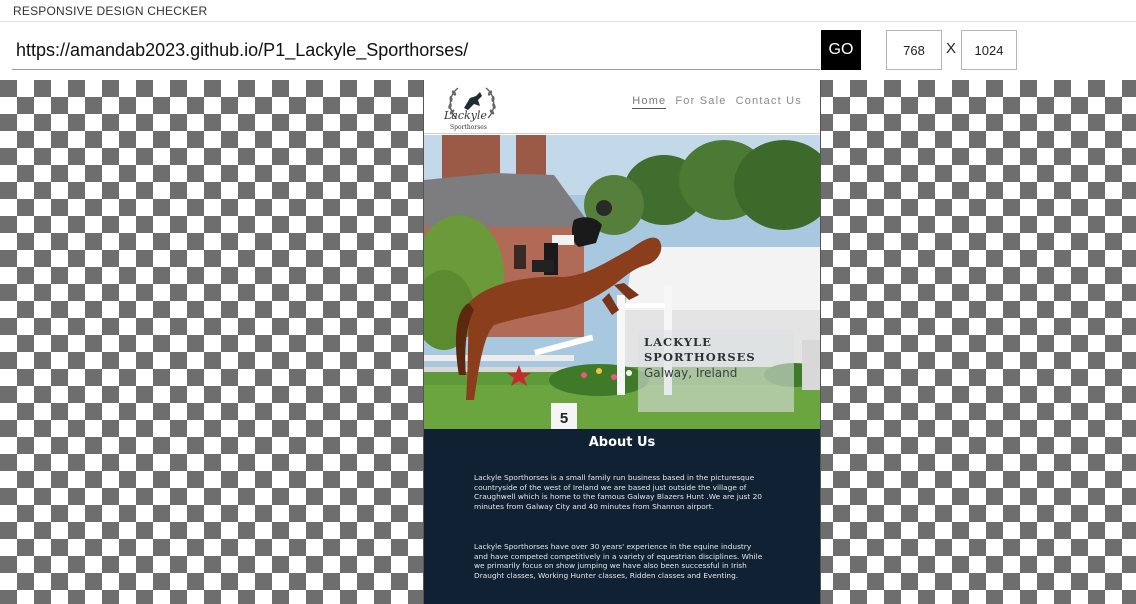  I want to click on site-nav: Home For Sale Contact Us, so click(717, 102).